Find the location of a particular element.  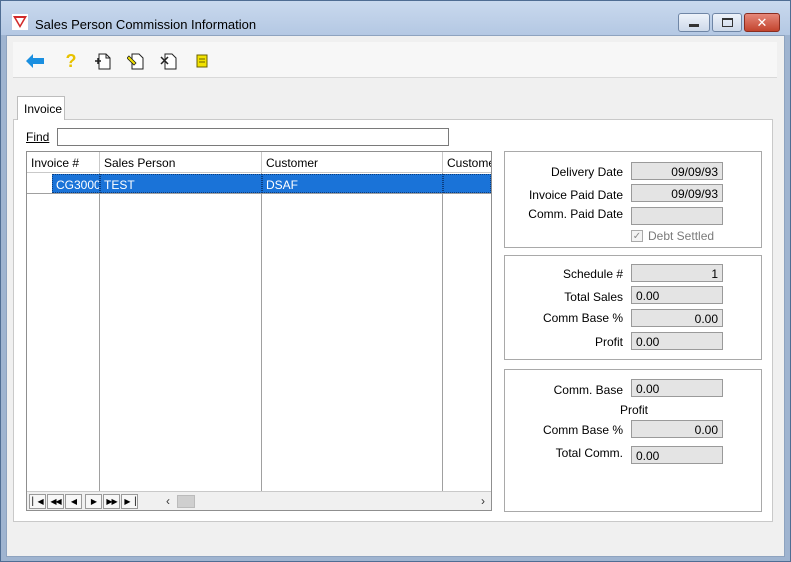

prev-record-icon: ◀ is located at coordinates (73, 501).